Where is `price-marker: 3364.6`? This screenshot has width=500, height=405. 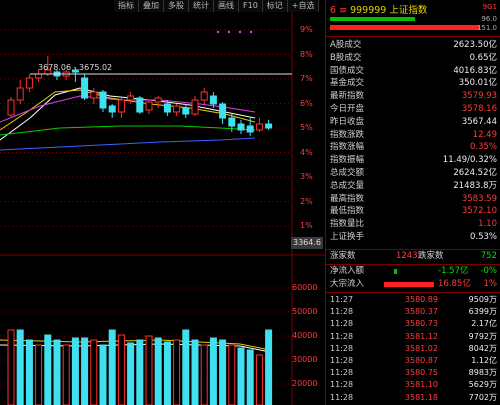
price-marker: 3364.6 is located at coordinates (307, 243).